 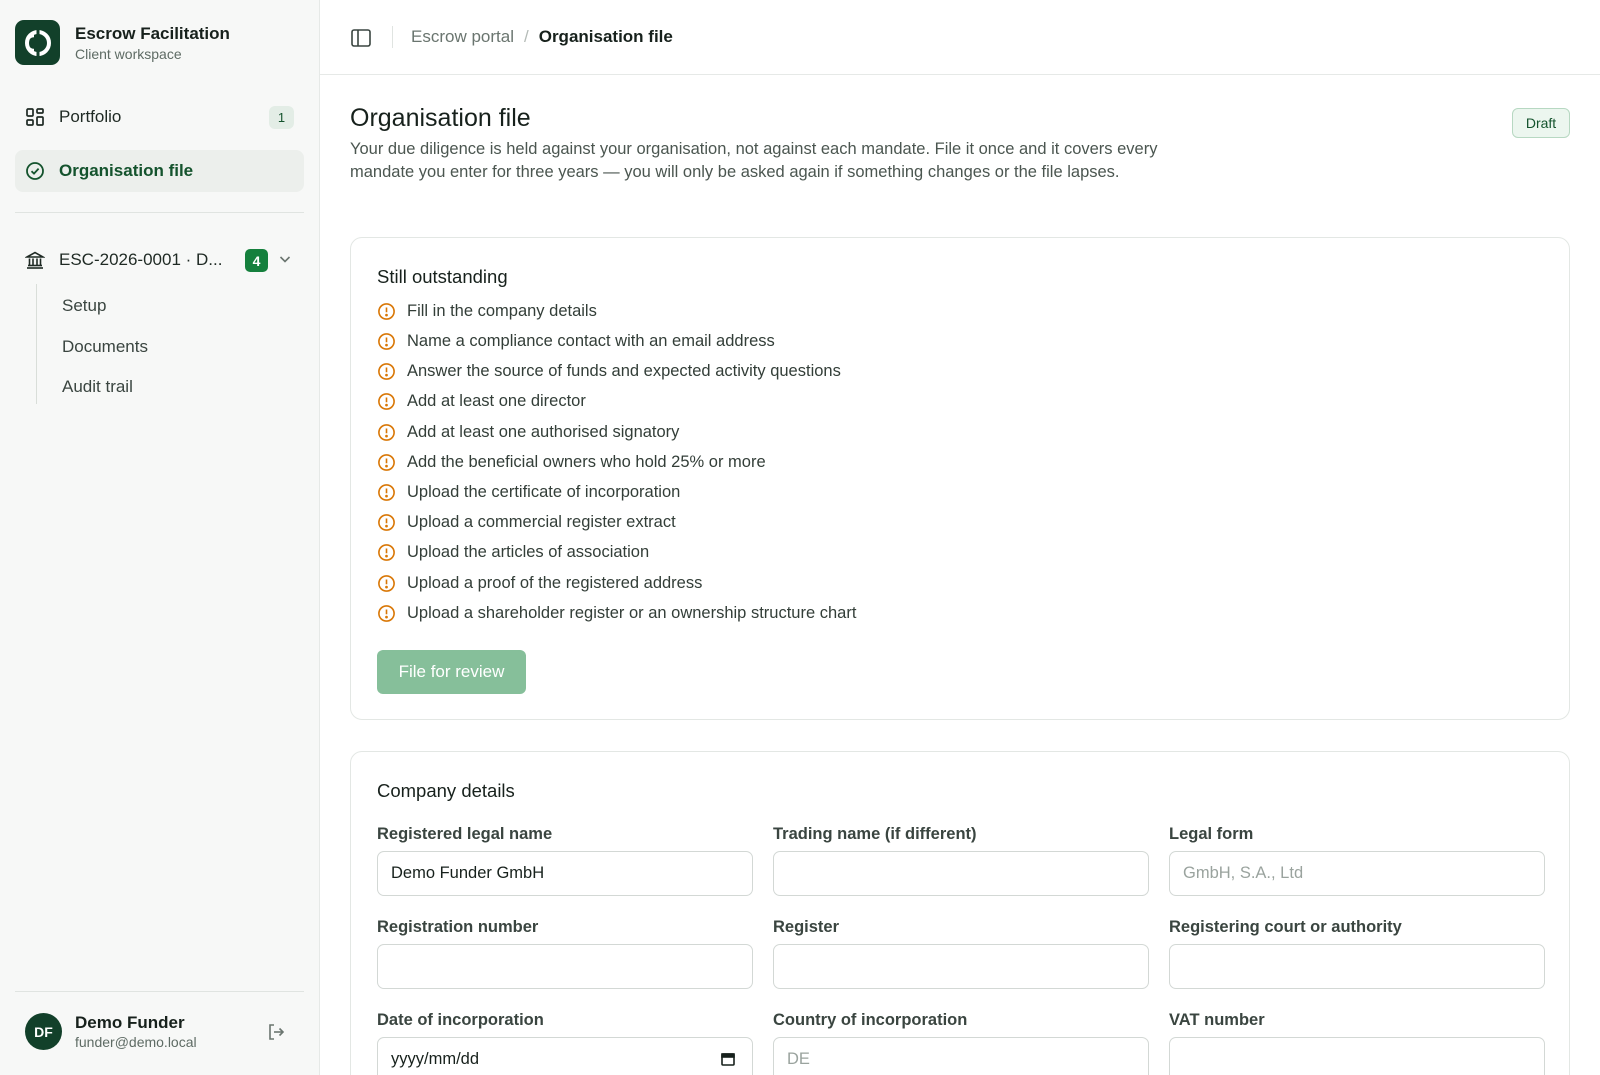 I want to click on sidebar-divider, so click(x=159, y=212).